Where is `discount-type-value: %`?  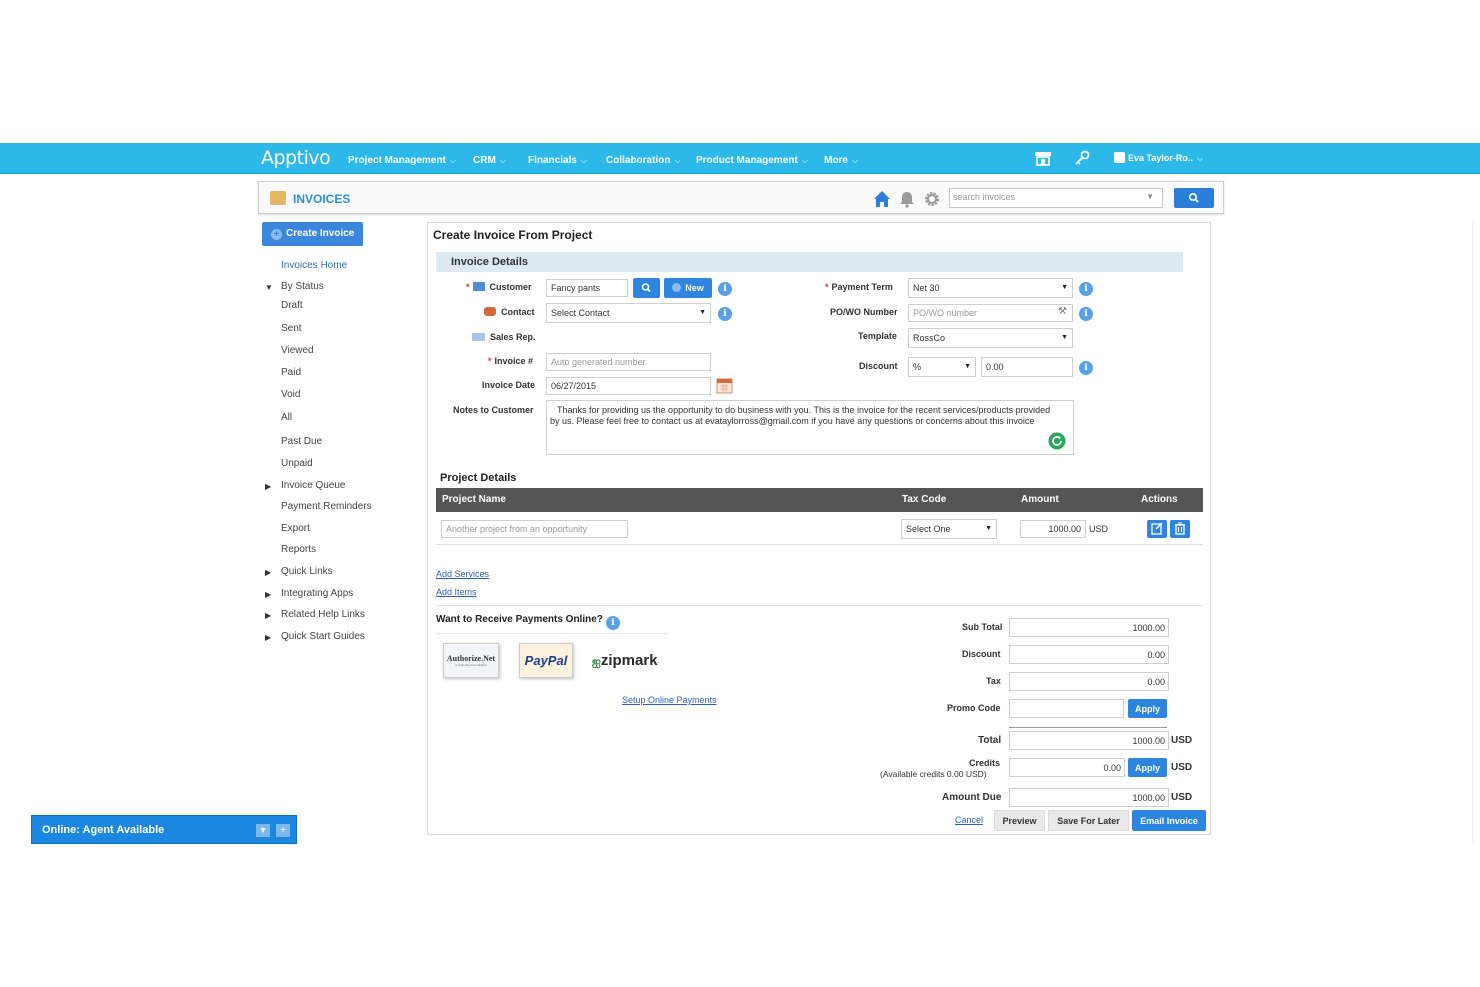 discount-type-value: % is located at coordinates (917, 367).